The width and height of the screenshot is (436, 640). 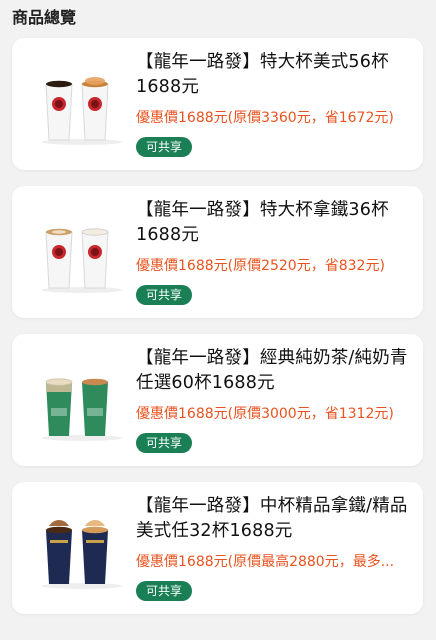 What do you see at coordinates (82, 111) in the screenshot?
I see `coffee-cups-white-icon` at bounding box center [82, 111].